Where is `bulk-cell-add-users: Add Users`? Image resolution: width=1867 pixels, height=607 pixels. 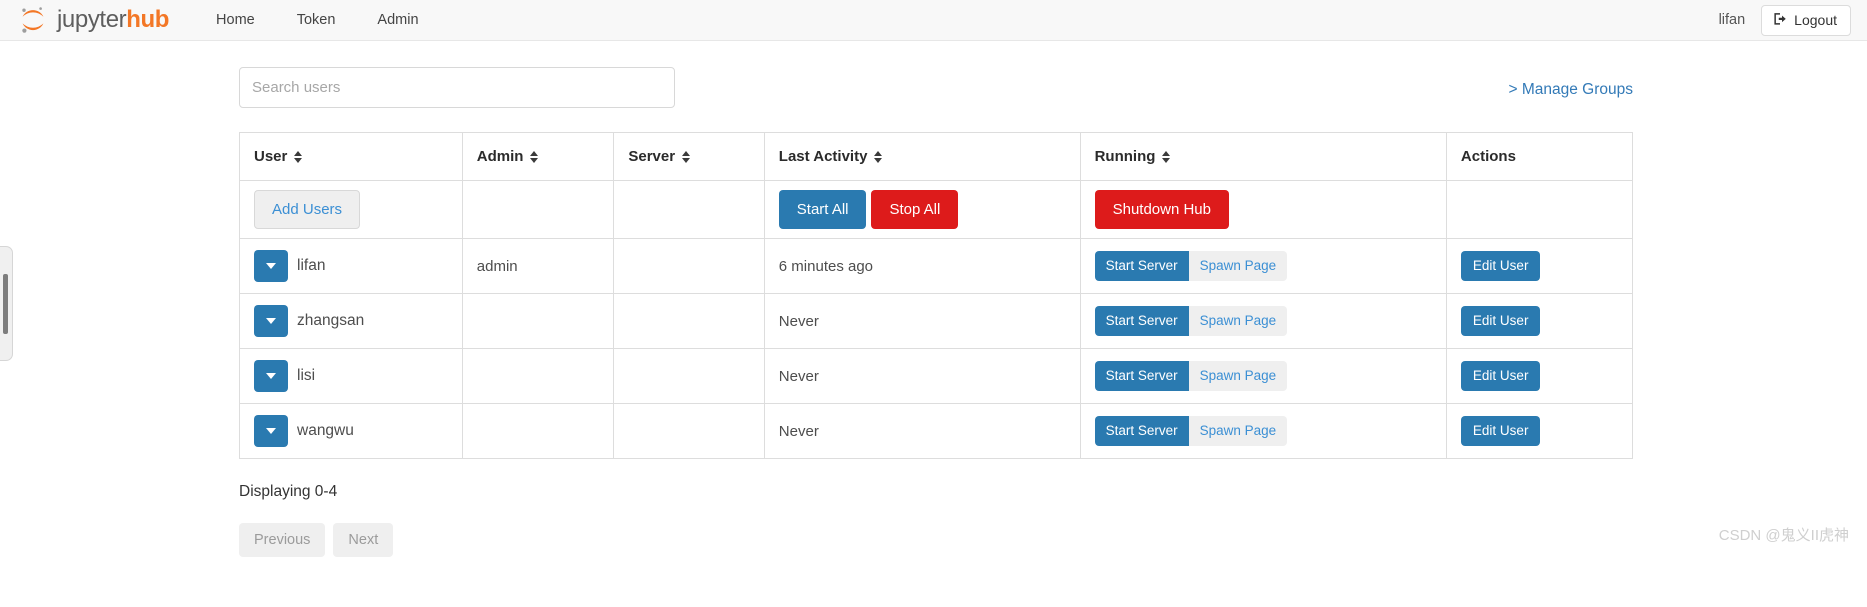 bulk-cell-add-users: Add Users is located at coordinates (351, 209).